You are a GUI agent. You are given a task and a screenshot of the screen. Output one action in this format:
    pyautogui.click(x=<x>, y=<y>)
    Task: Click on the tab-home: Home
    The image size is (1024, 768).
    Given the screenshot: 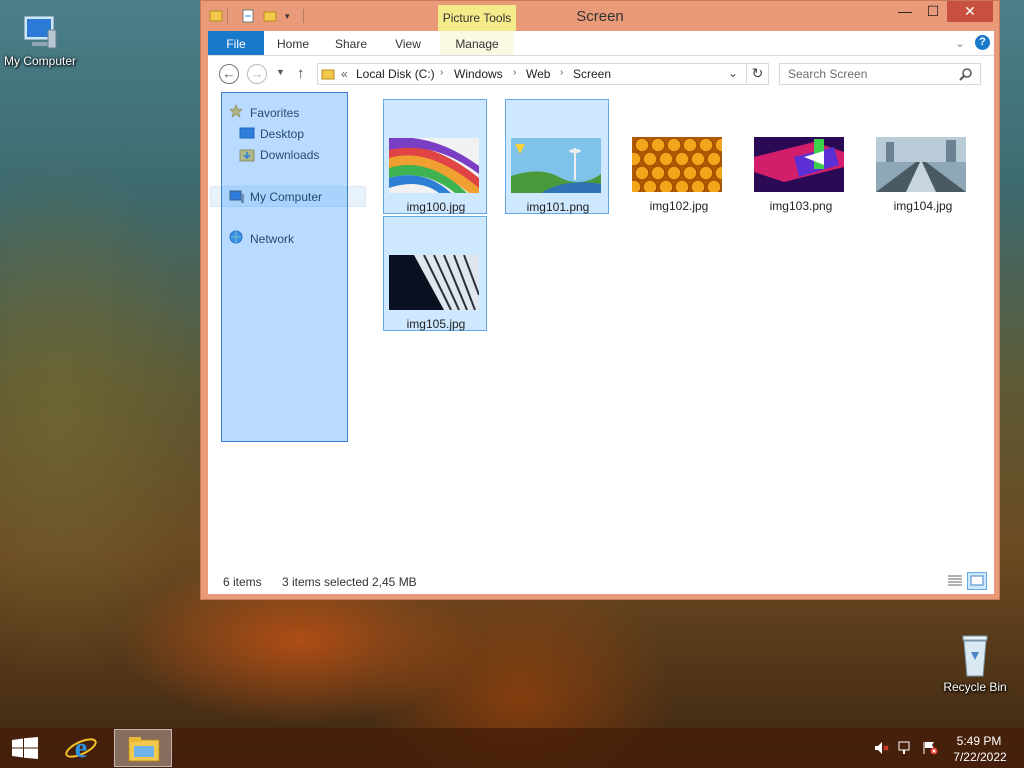 What is the action you would take?
    pyautogui.click(x=293, y=43)
    